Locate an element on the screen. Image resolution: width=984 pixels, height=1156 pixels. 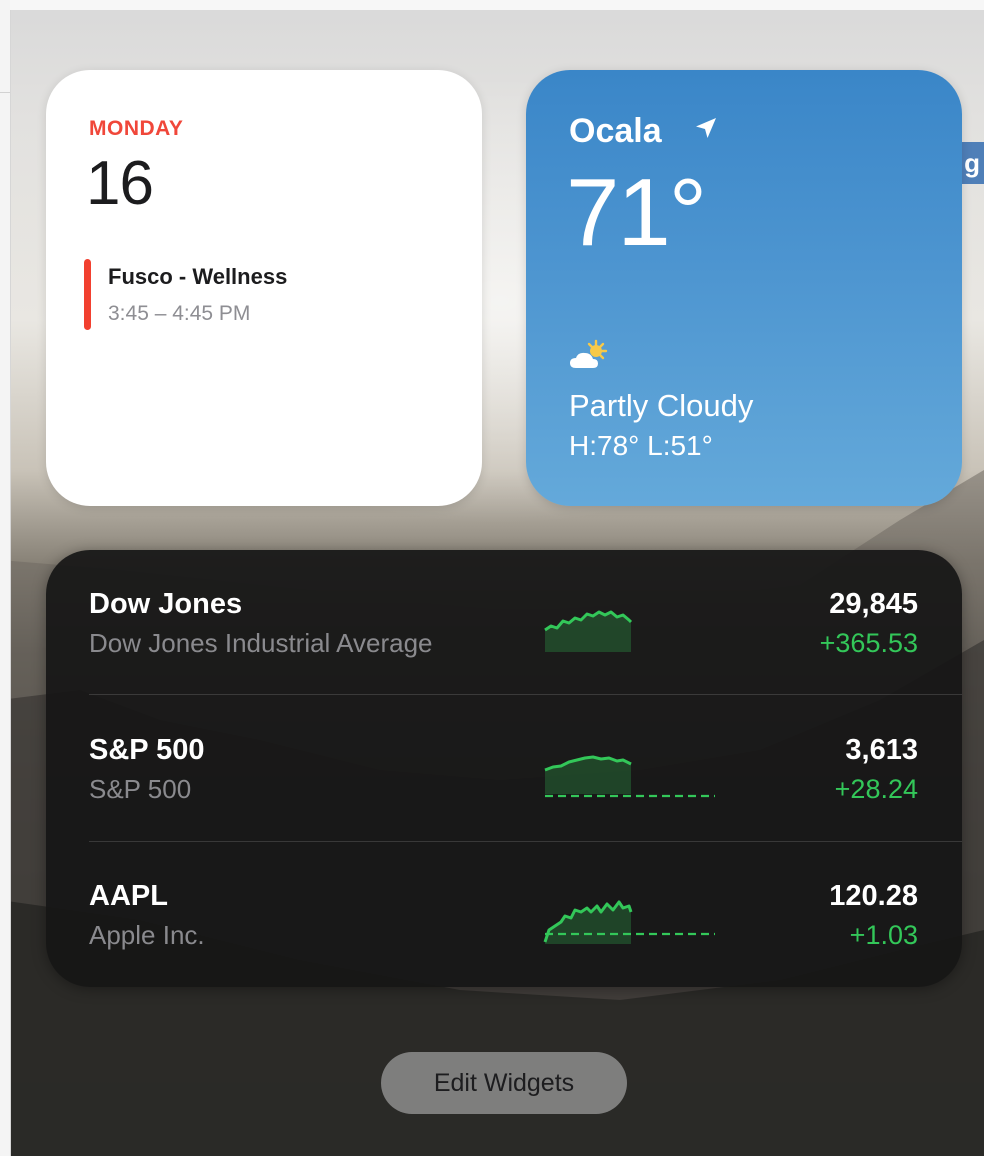
partly-cloudy-icon is located at coordinates (589, 353).